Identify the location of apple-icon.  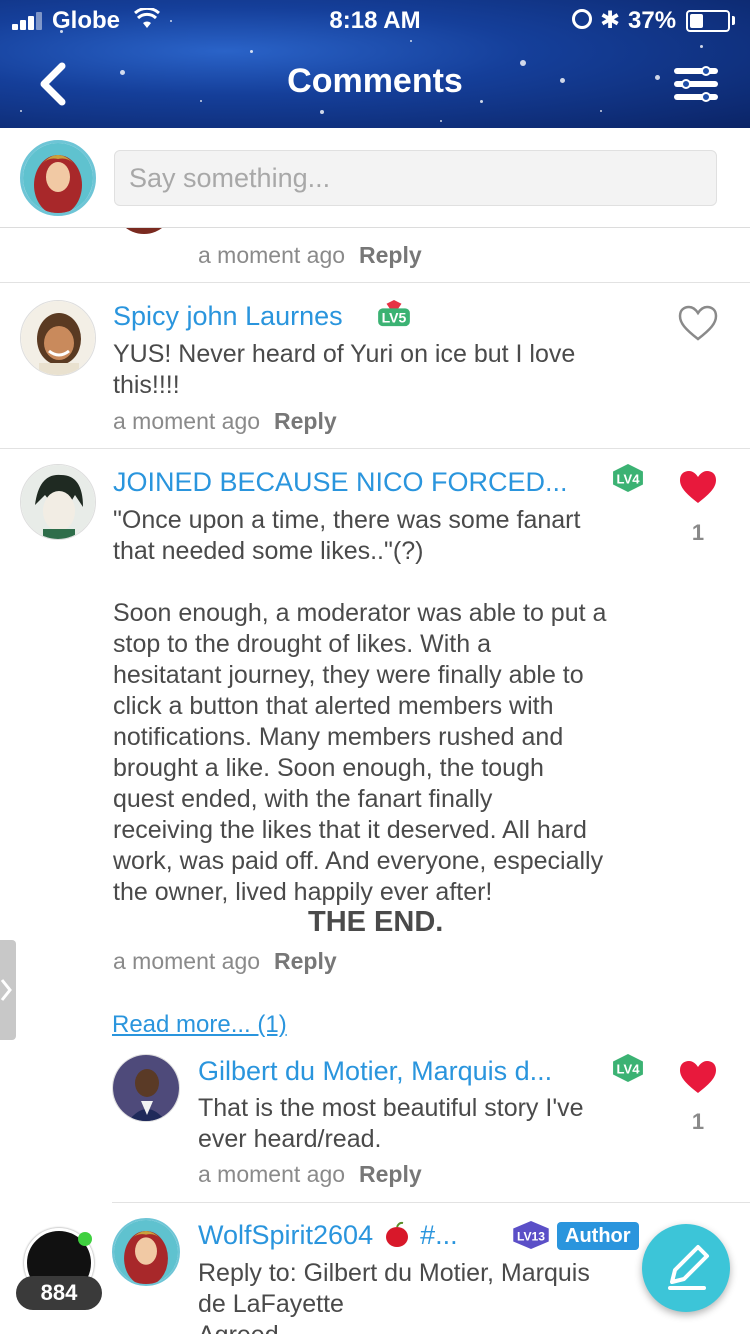
(397, 1234).